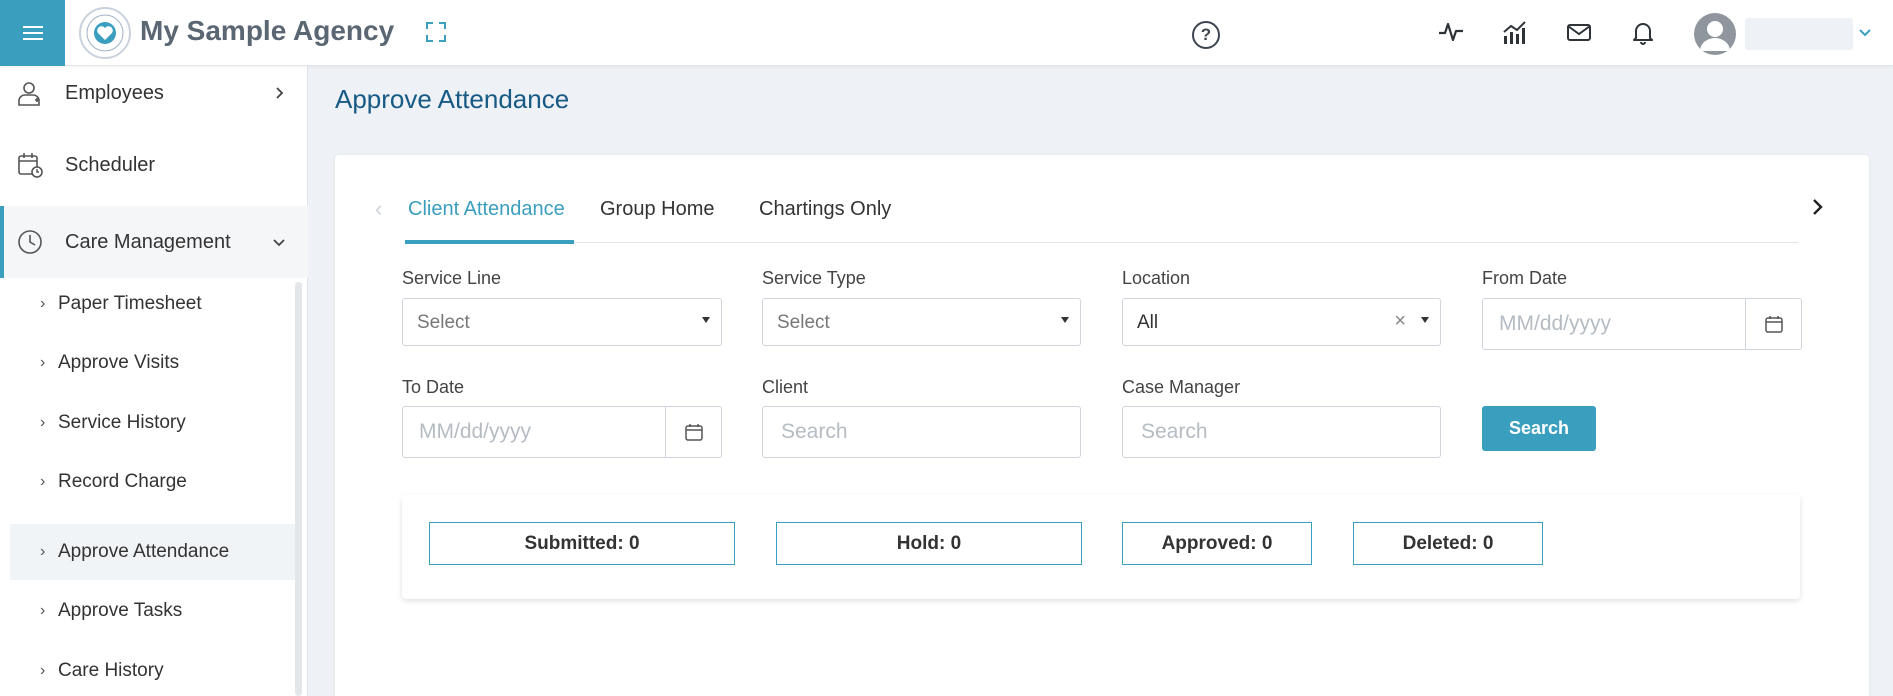  What do you see at coordinates (1799, 34) in the screenshot?
I see `user-name` at bounding box center [1799, 34].